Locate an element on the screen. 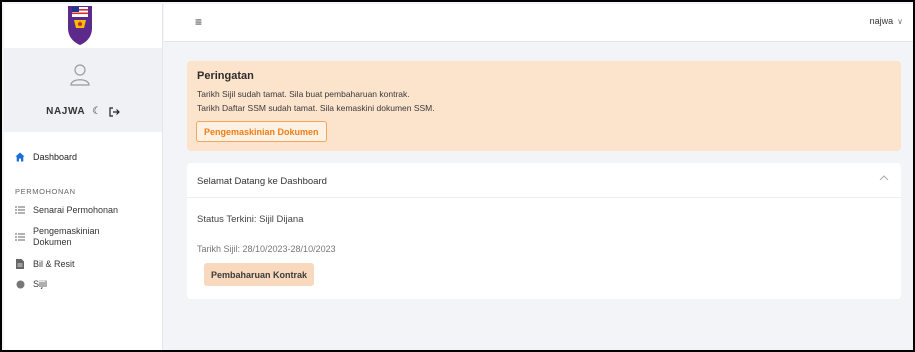 The image size is (915, 352). crest-logo is located at coordinates (80, 25).